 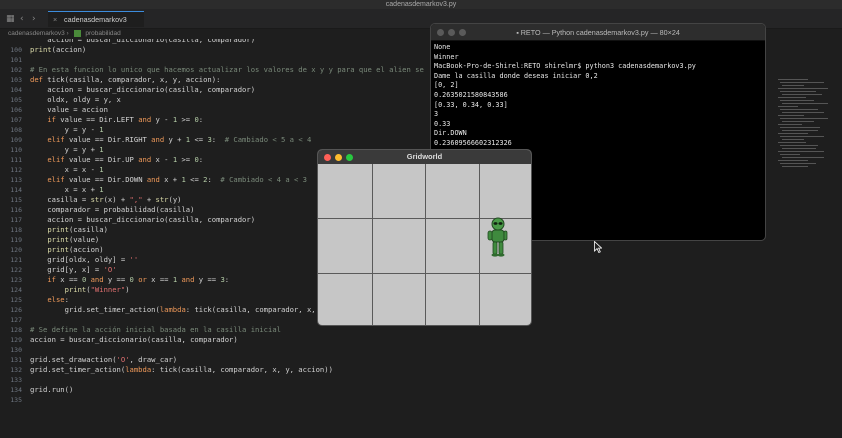 I want to click on forward-icon: ›, so click(x=34, y=19).